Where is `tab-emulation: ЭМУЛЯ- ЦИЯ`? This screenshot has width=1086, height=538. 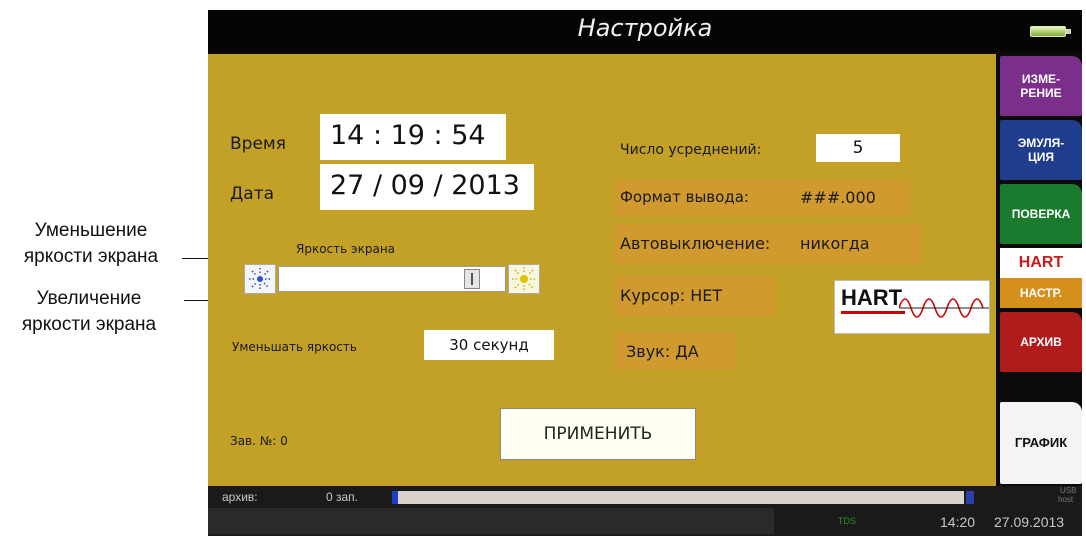 tab-emulation: ЭМУЛЯ- ЦИЯ is located at coordinates (1041, 150).